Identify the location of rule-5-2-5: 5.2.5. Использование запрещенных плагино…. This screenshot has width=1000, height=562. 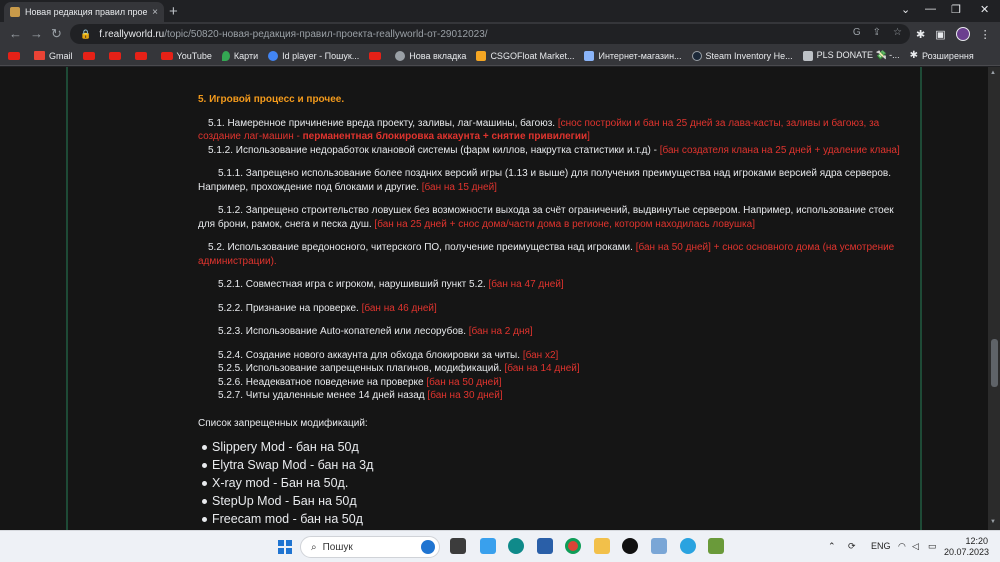
(399, 368).